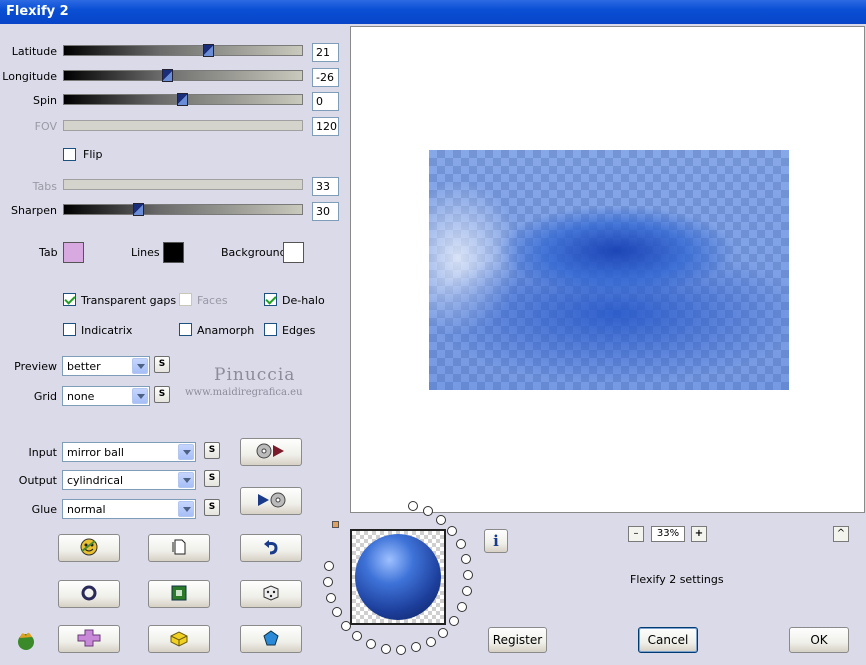  I want to click on latitude-label: Latitude, so click(34, 51).